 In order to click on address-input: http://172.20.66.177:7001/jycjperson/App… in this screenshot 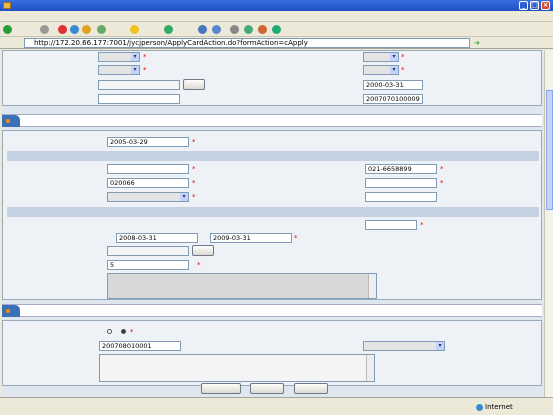, I will do `click(247, 43)`.